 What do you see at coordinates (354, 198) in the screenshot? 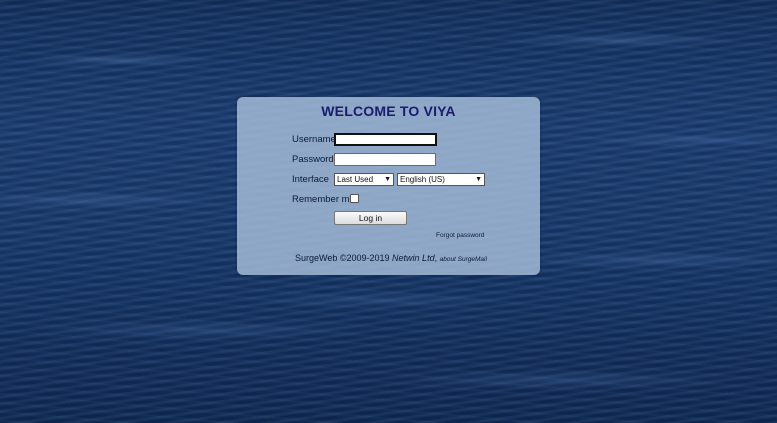
I see `remember-checkbox` at bounding box center [354, 198].